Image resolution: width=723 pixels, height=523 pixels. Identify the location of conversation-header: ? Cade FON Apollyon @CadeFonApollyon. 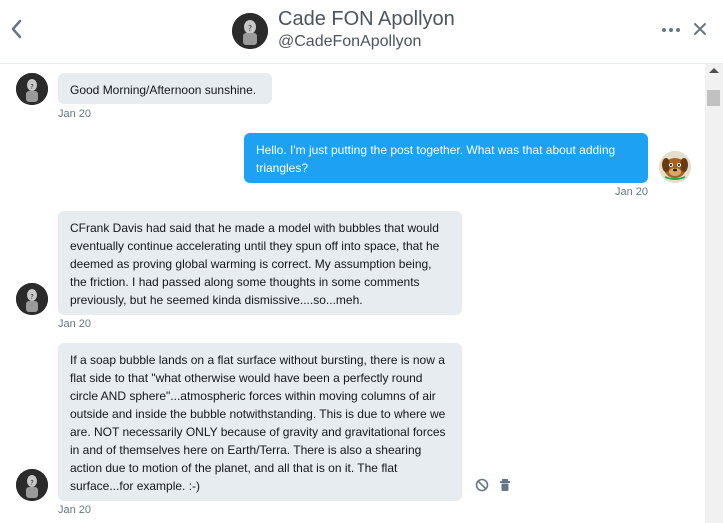
(361, 32).